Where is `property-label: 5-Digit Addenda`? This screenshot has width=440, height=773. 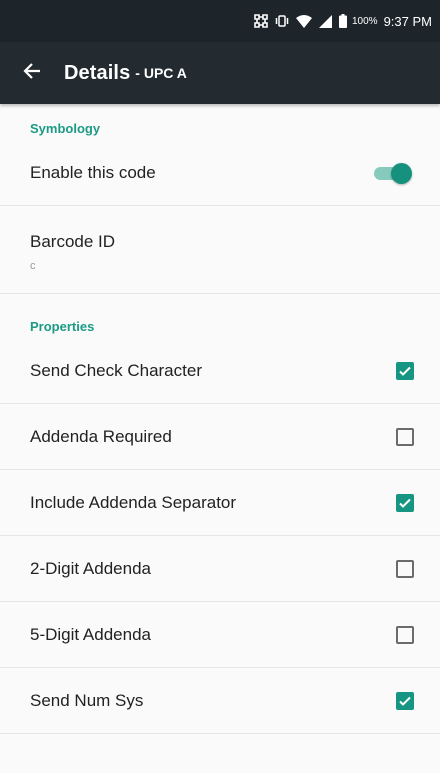
property-label: 5-Digit Addenda is located at coordinates (90, 634).